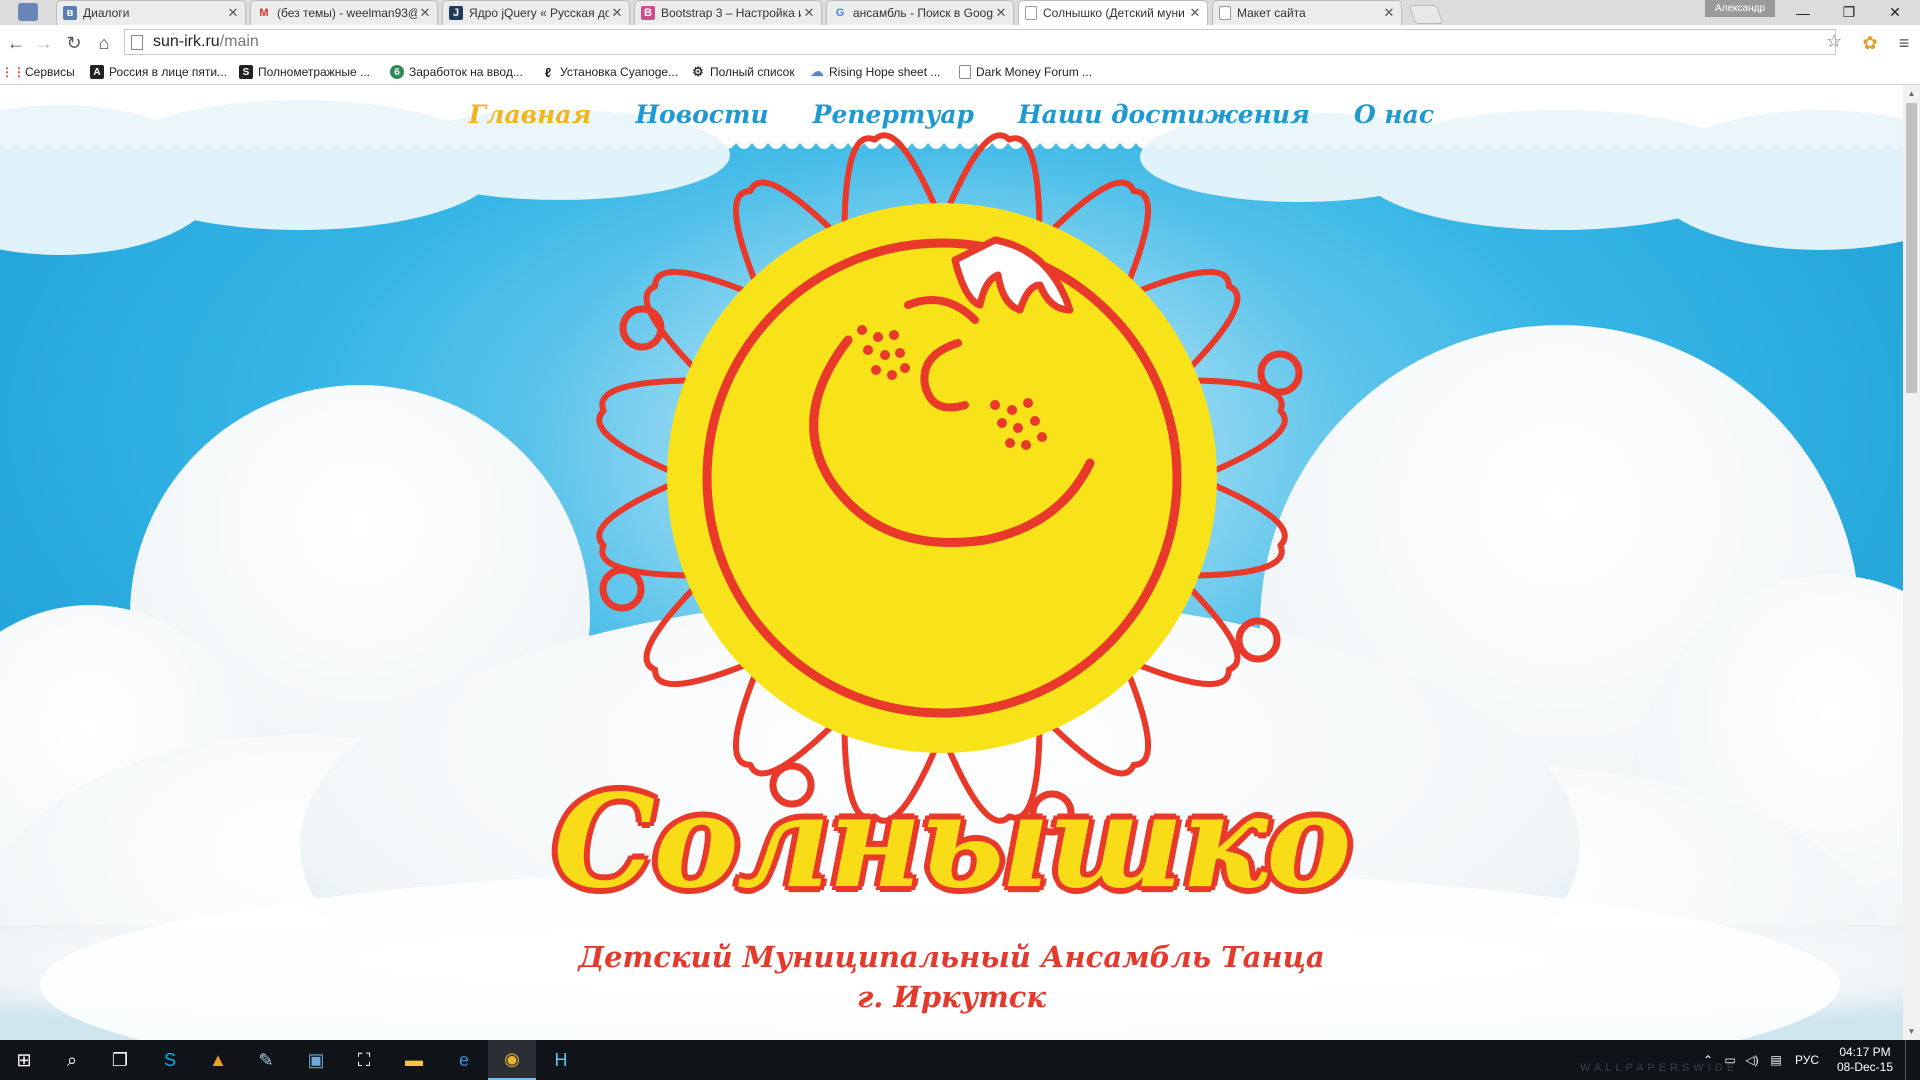 This screenshot has height=1080, width=1920. I want to click on network-icon: ▭, so click(1730, 1060).